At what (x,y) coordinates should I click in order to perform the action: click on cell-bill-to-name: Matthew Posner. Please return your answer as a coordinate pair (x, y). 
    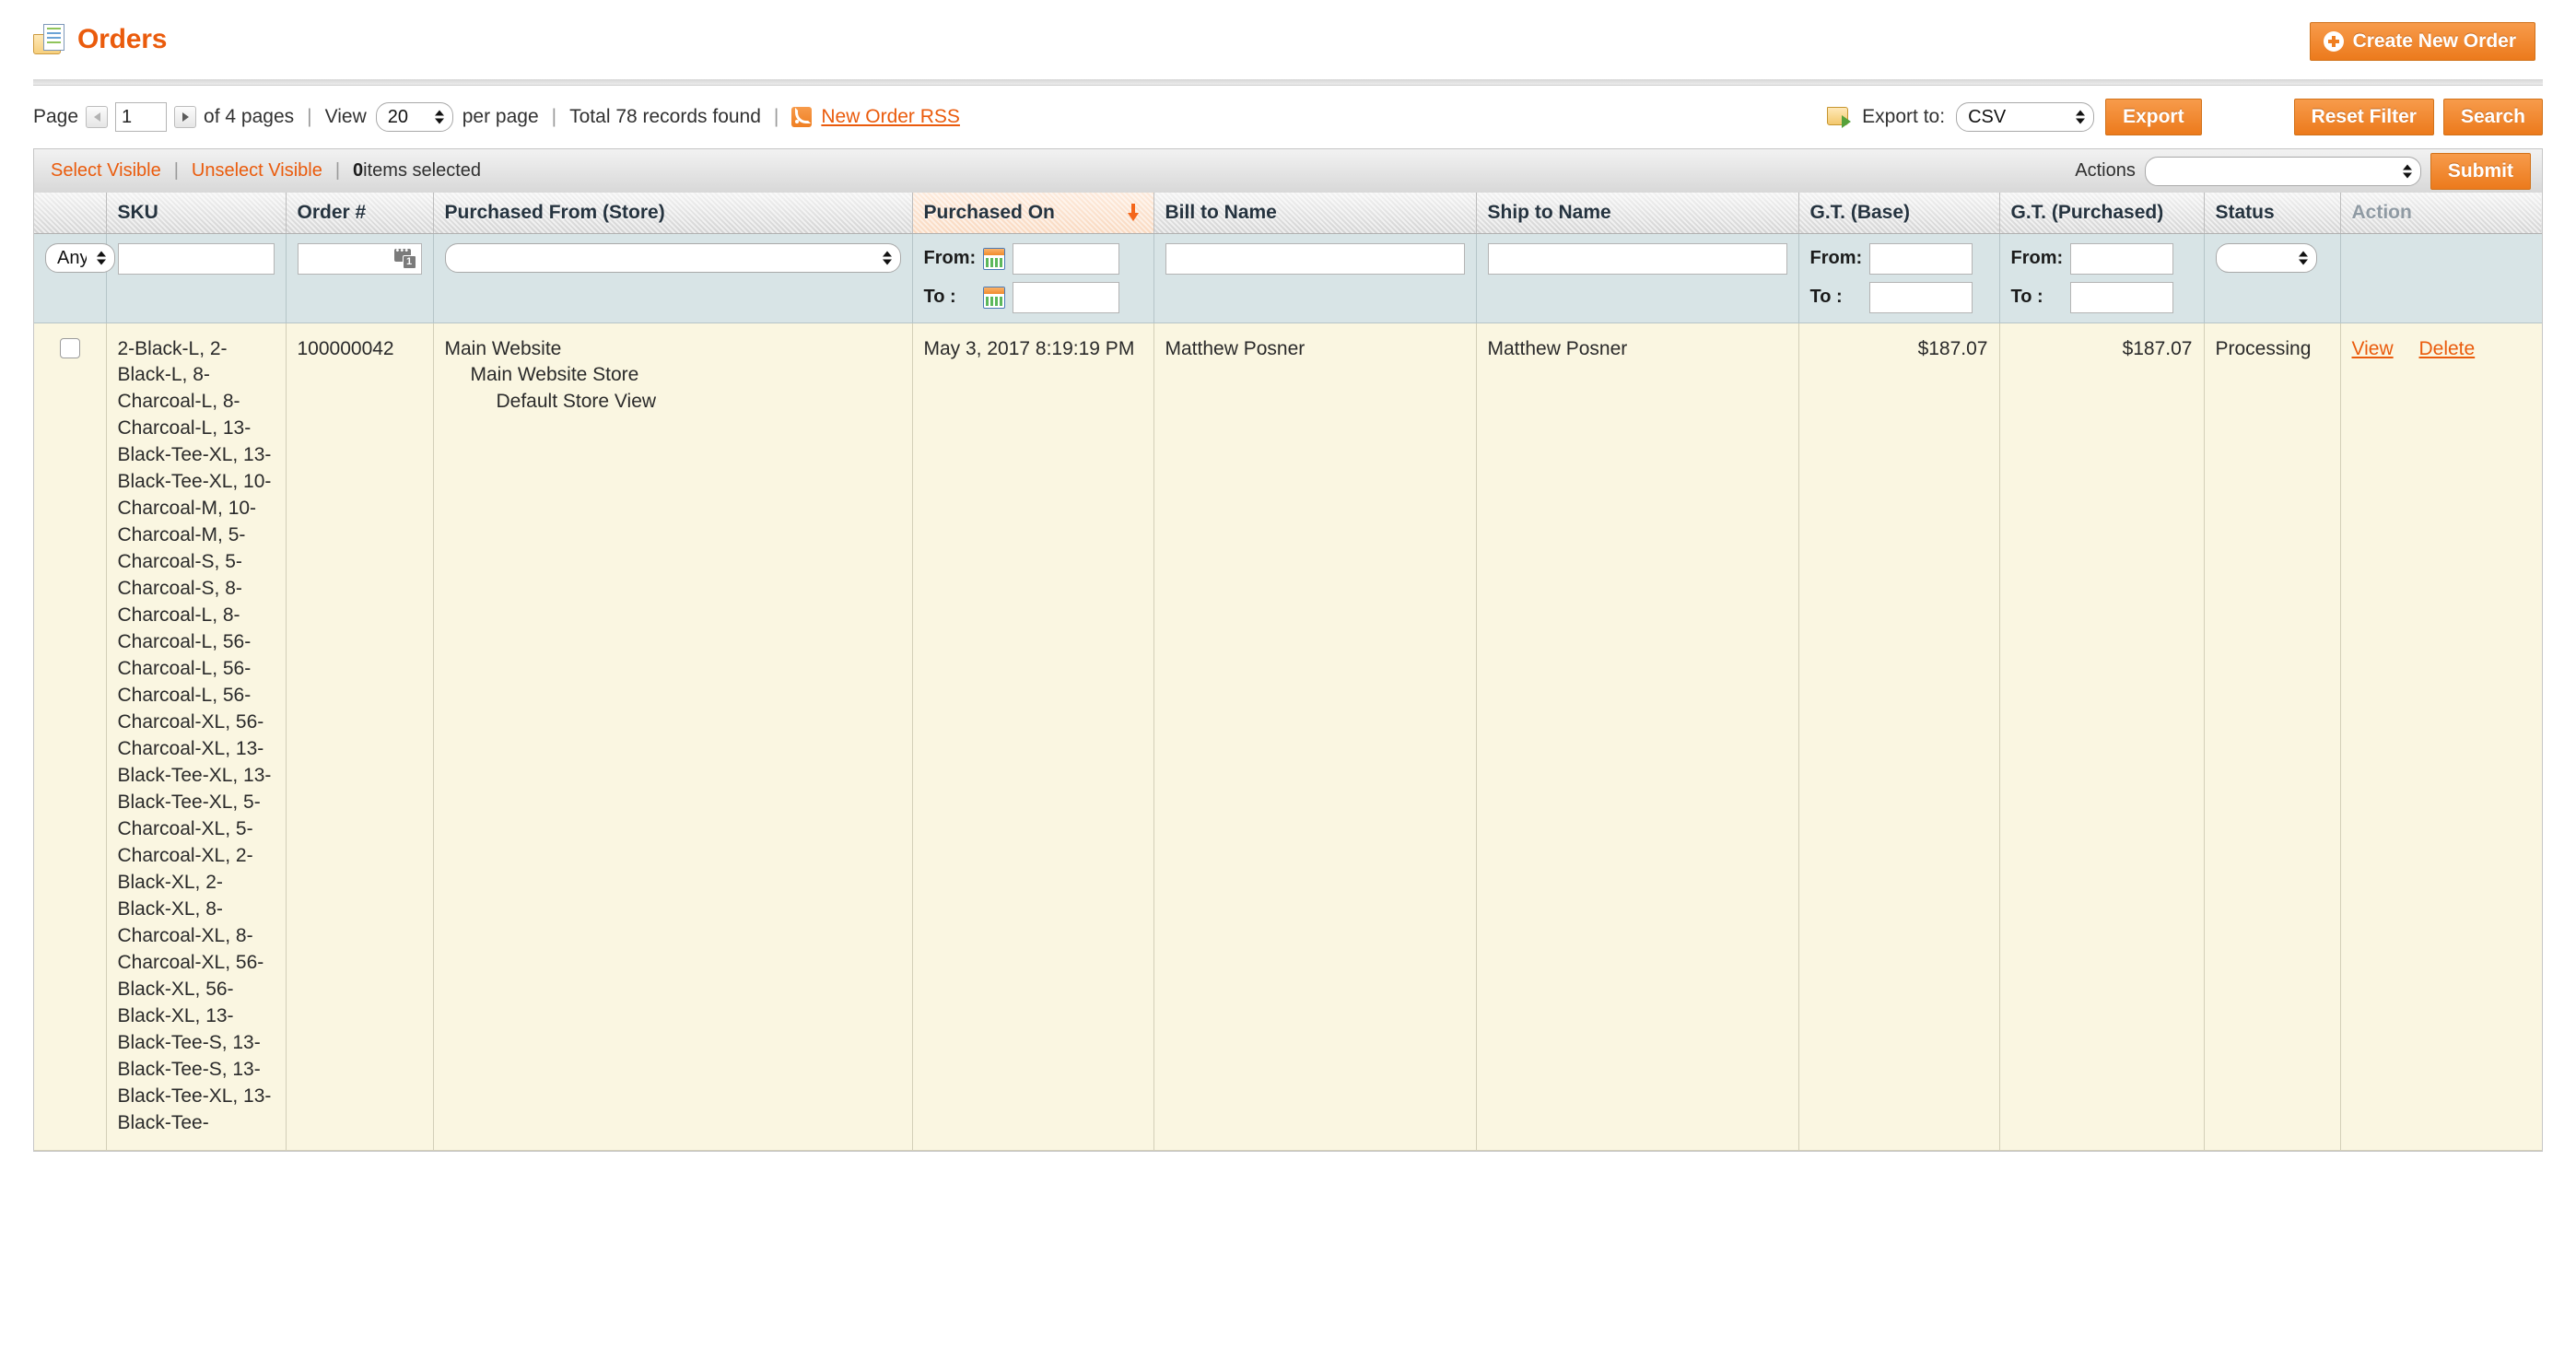
    Looking at the image, I should click on (1315, 736).